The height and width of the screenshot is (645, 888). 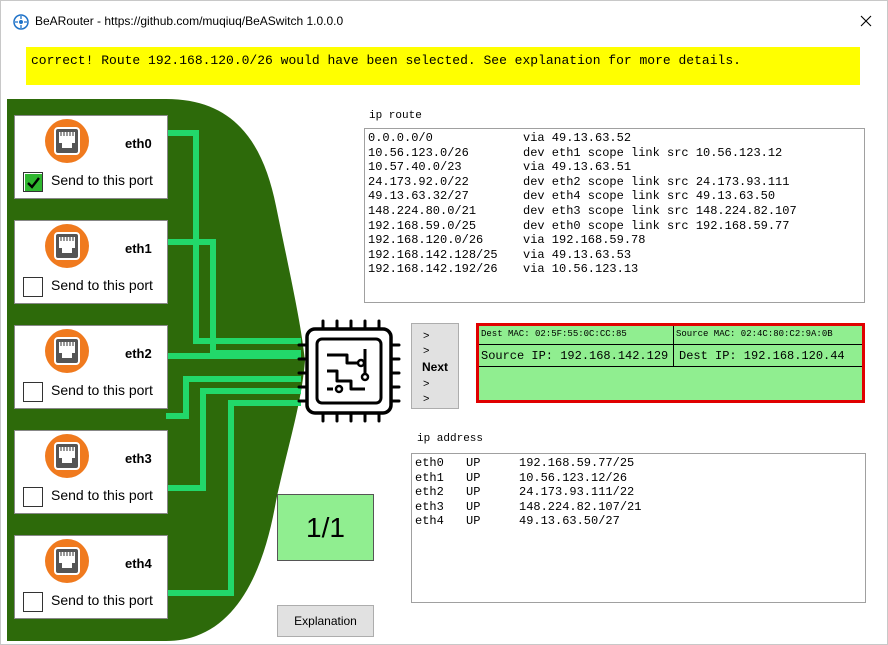 What do you see at coordinates (576, 335) in the screenshot?
I see `packet-dest-mac: Dest MAC: 02:5F:55:0C:CC:85` at bounding box center [576, 335].